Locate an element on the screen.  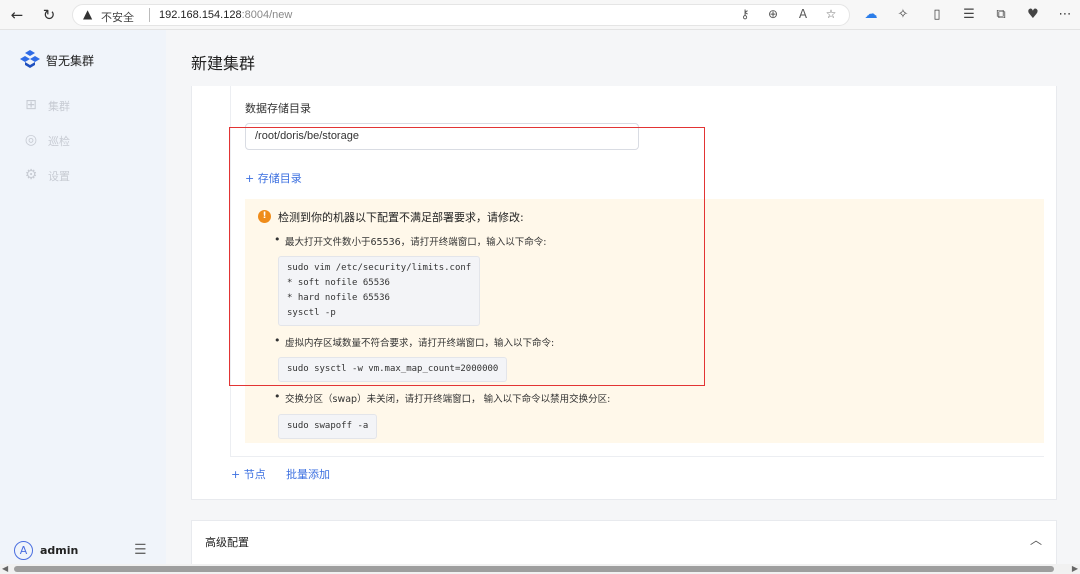
page-title: 新建集群 is located at coordinates (223, 63).